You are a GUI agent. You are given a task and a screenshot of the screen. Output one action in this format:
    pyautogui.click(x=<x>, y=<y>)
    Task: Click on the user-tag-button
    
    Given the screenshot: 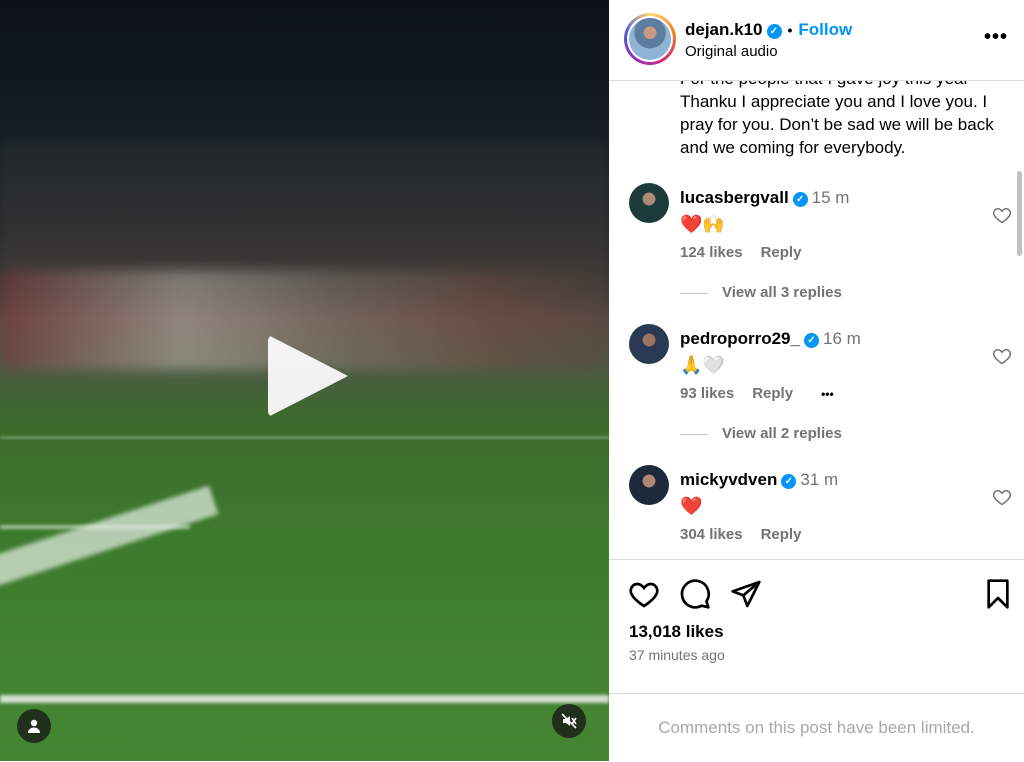 What is the action you would take?
    pyautogui.click(x=34, y=726)
    